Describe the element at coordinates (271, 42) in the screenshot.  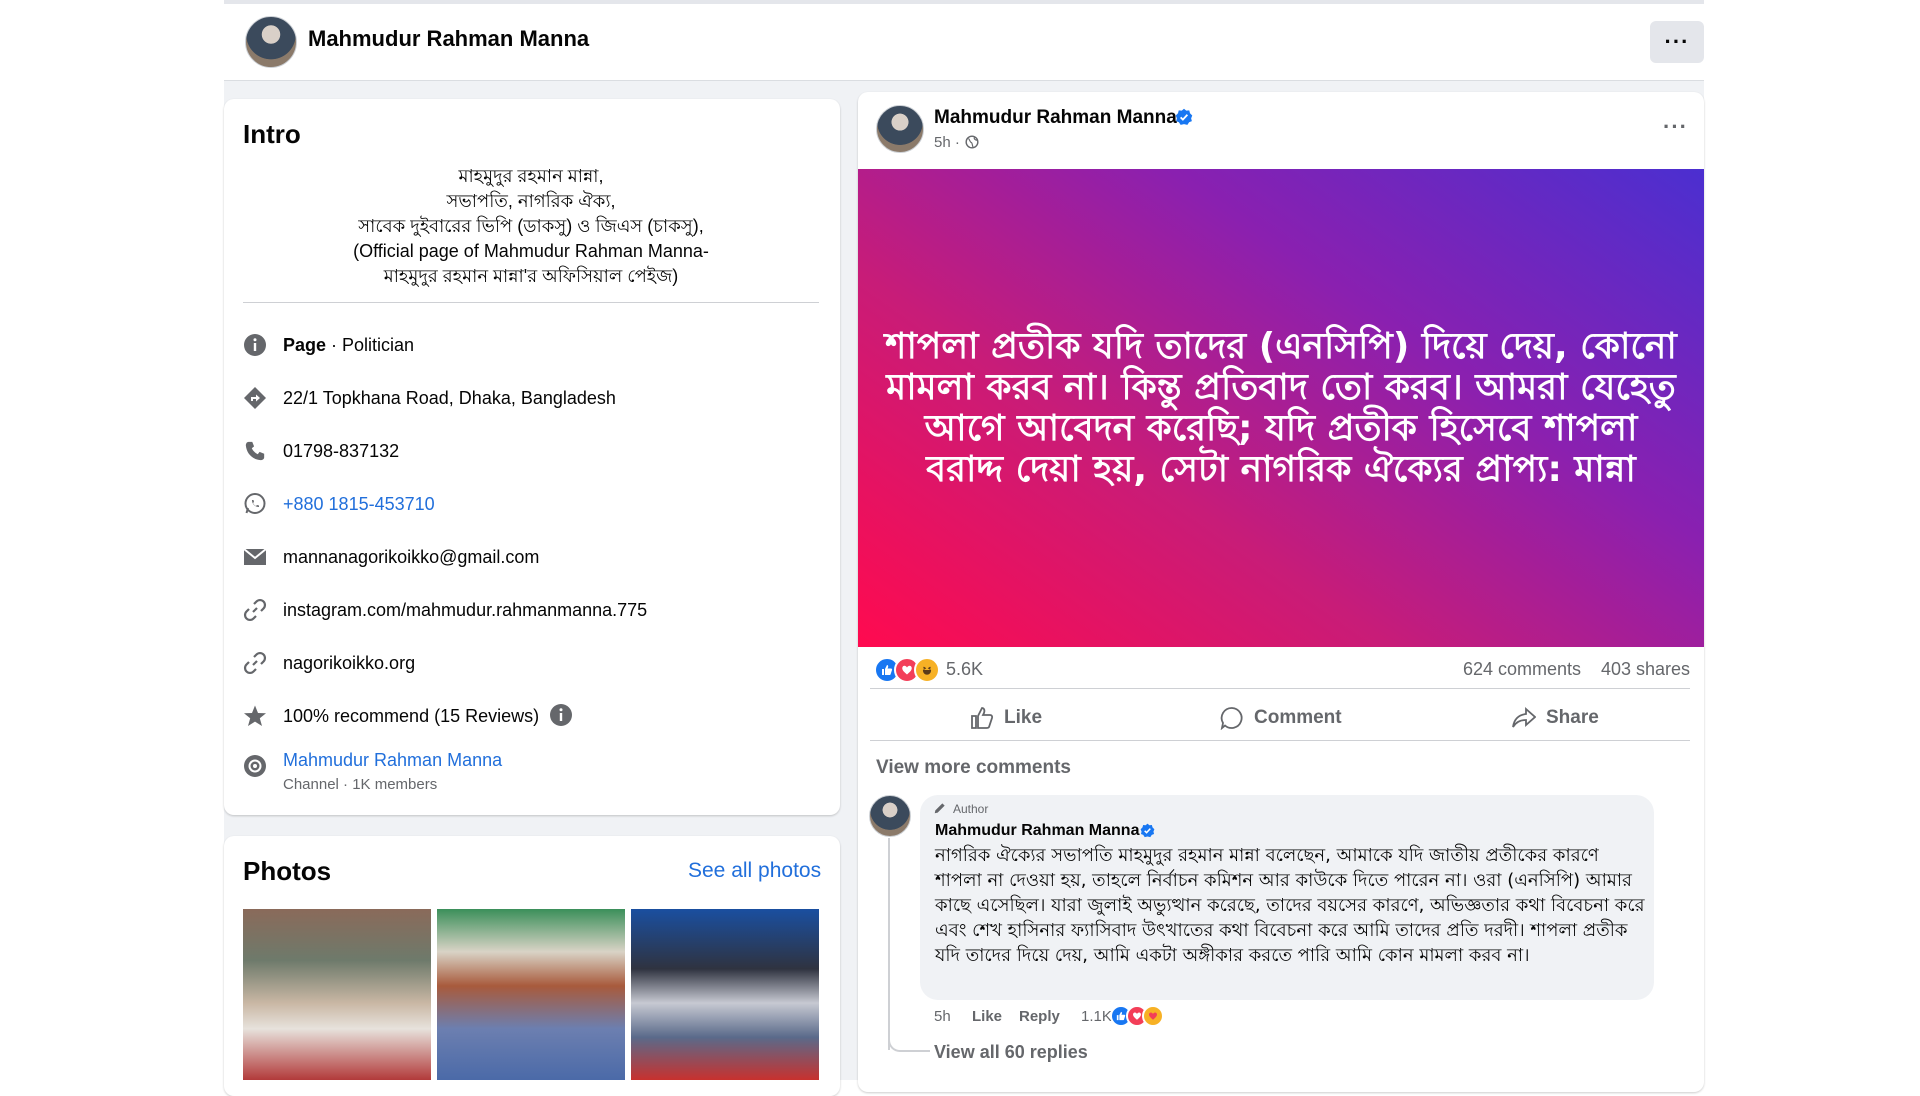
I see `page-avatar` at that location.